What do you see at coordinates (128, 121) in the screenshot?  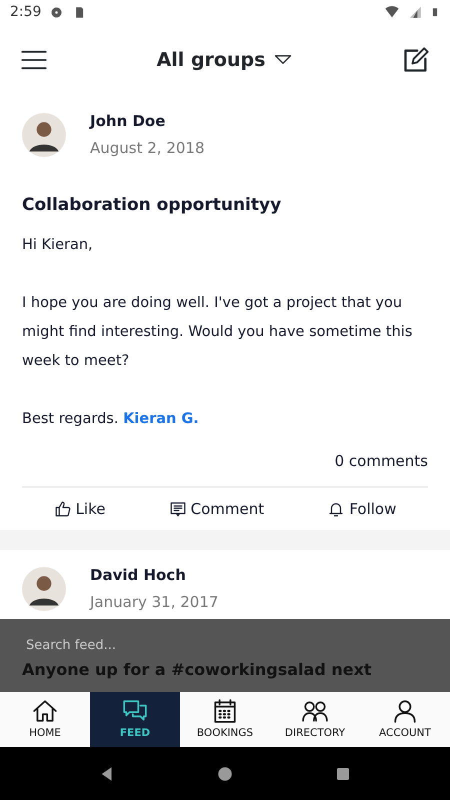 I see `author-name: John Doe` at bounding box center [128, 121].